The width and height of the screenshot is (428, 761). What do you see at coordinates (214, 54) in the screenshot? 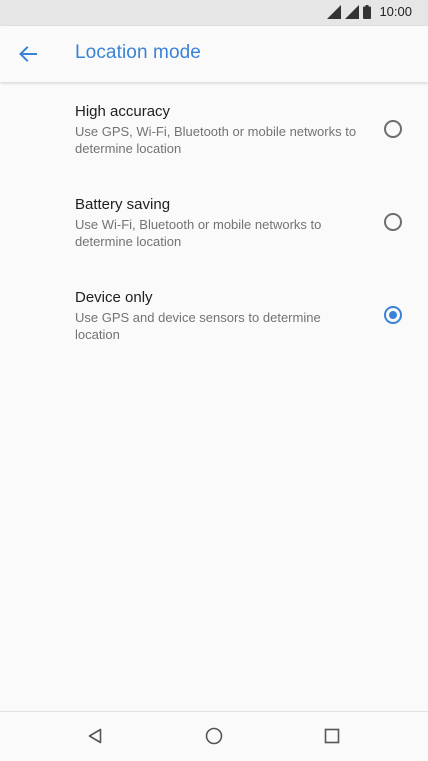
I see `app-bar: Location mode` at bounding box center [214, 54].